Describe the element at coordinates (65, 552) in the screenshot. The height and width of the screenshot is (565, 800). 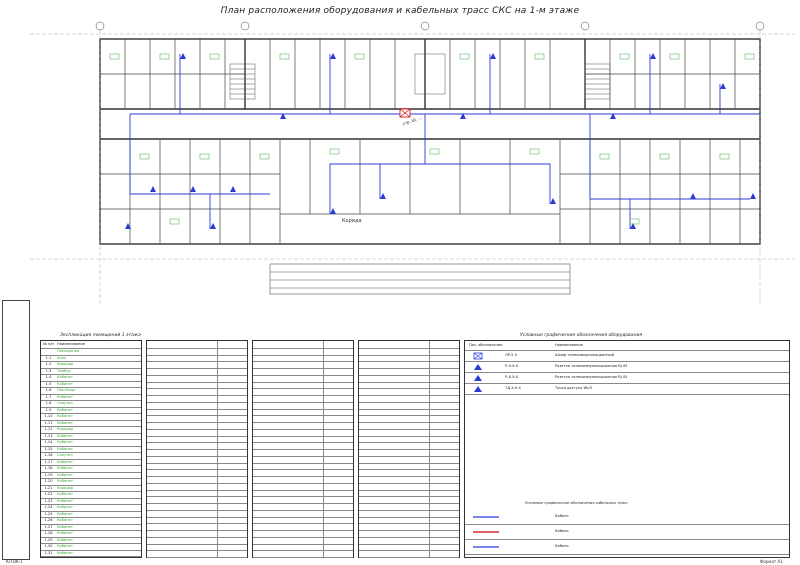
I see `table-cell: Кабинет` at that location.